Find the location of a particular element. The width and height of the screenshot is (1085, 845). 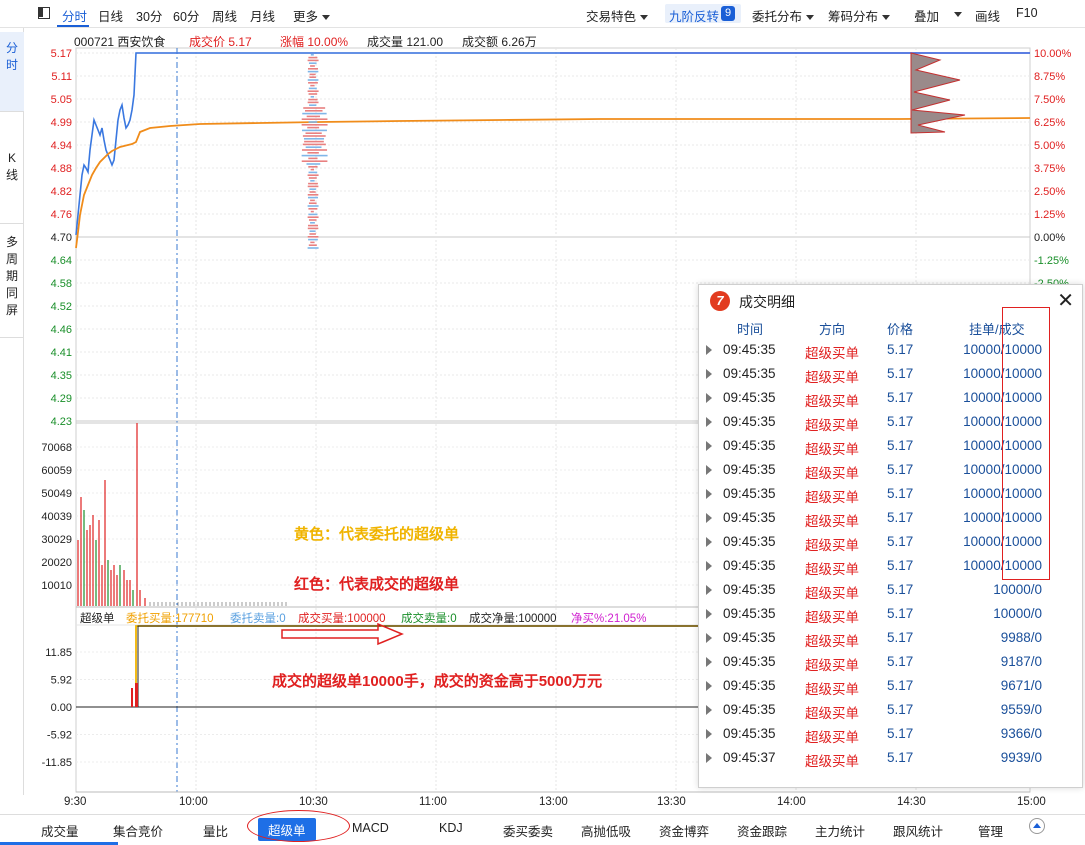

btab-weimaiweimai: 委买委卖 is located at coordinates (528, 830).